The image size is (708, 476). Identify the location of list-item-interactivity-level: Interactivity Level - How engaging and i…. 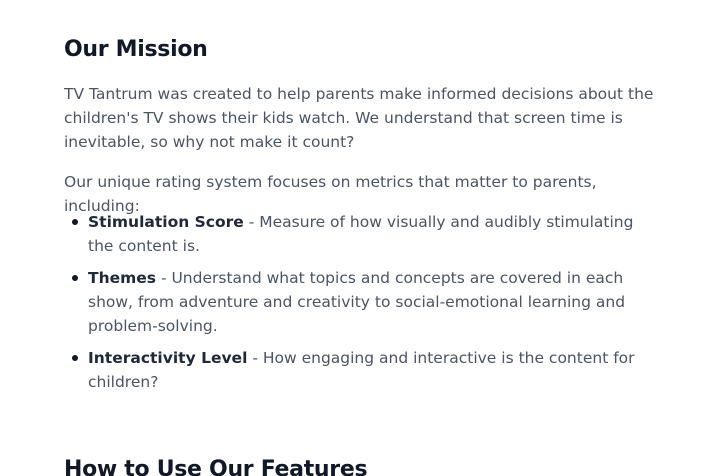
(359, 370).